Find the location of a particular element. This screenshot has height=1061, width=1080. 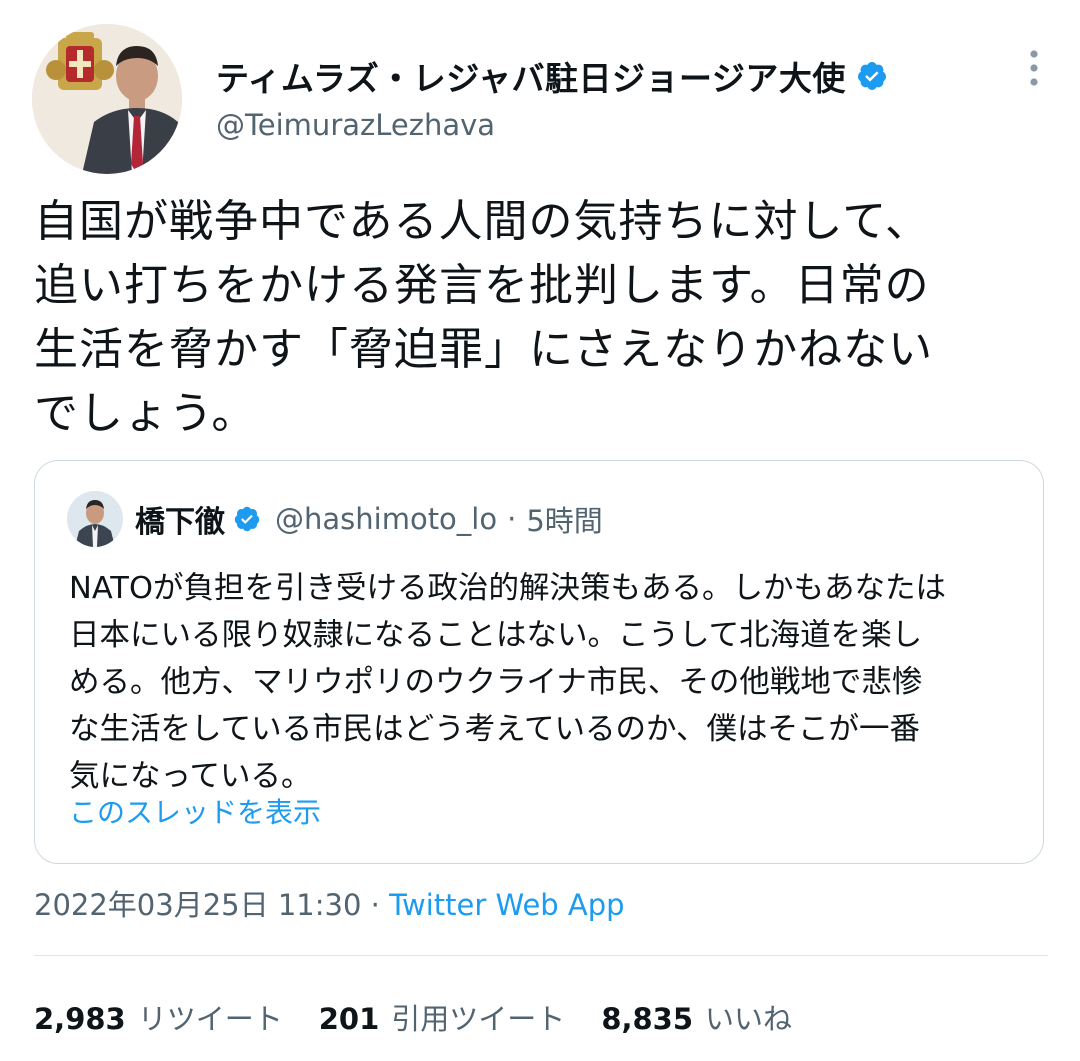

verified-badge-icon is located at coordinates (872, 76).